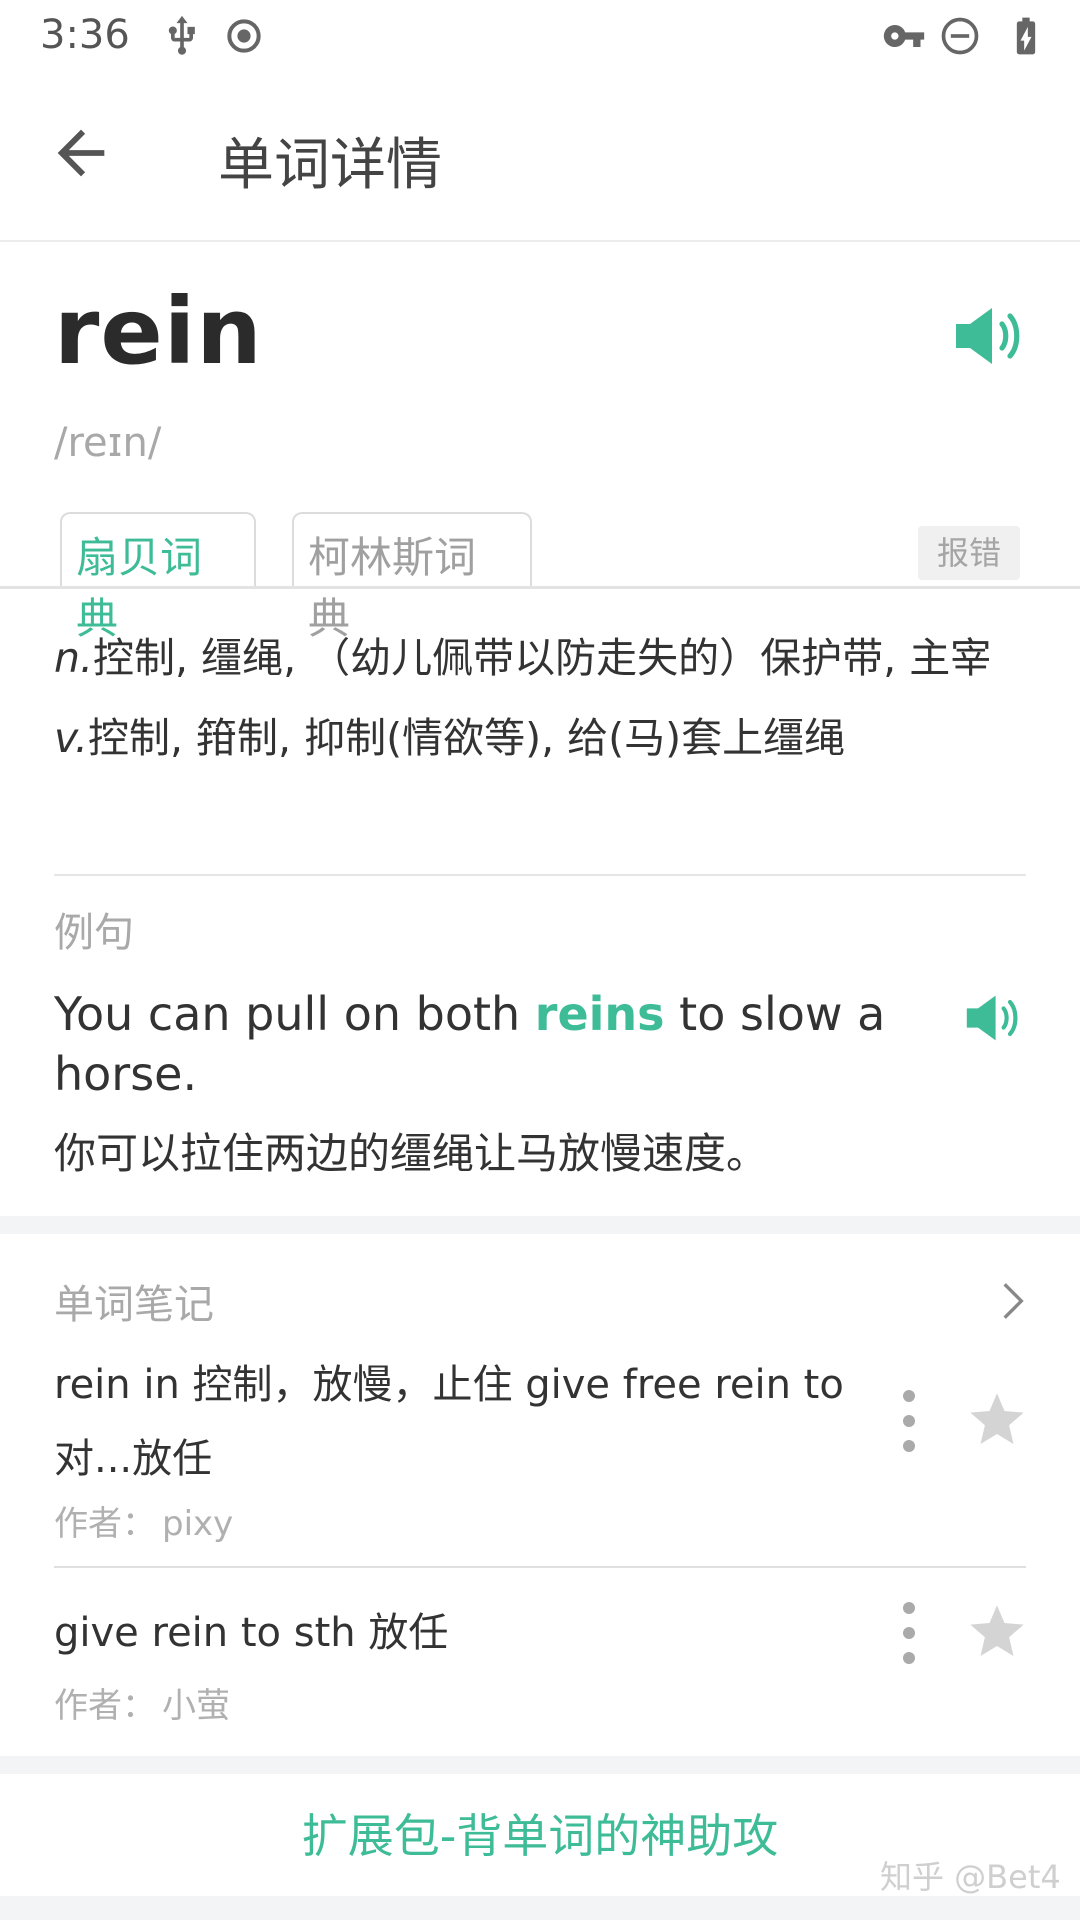  Describe the element at coordinates (540, 241) in the screenshot. I see `appbar-divider` at that location.